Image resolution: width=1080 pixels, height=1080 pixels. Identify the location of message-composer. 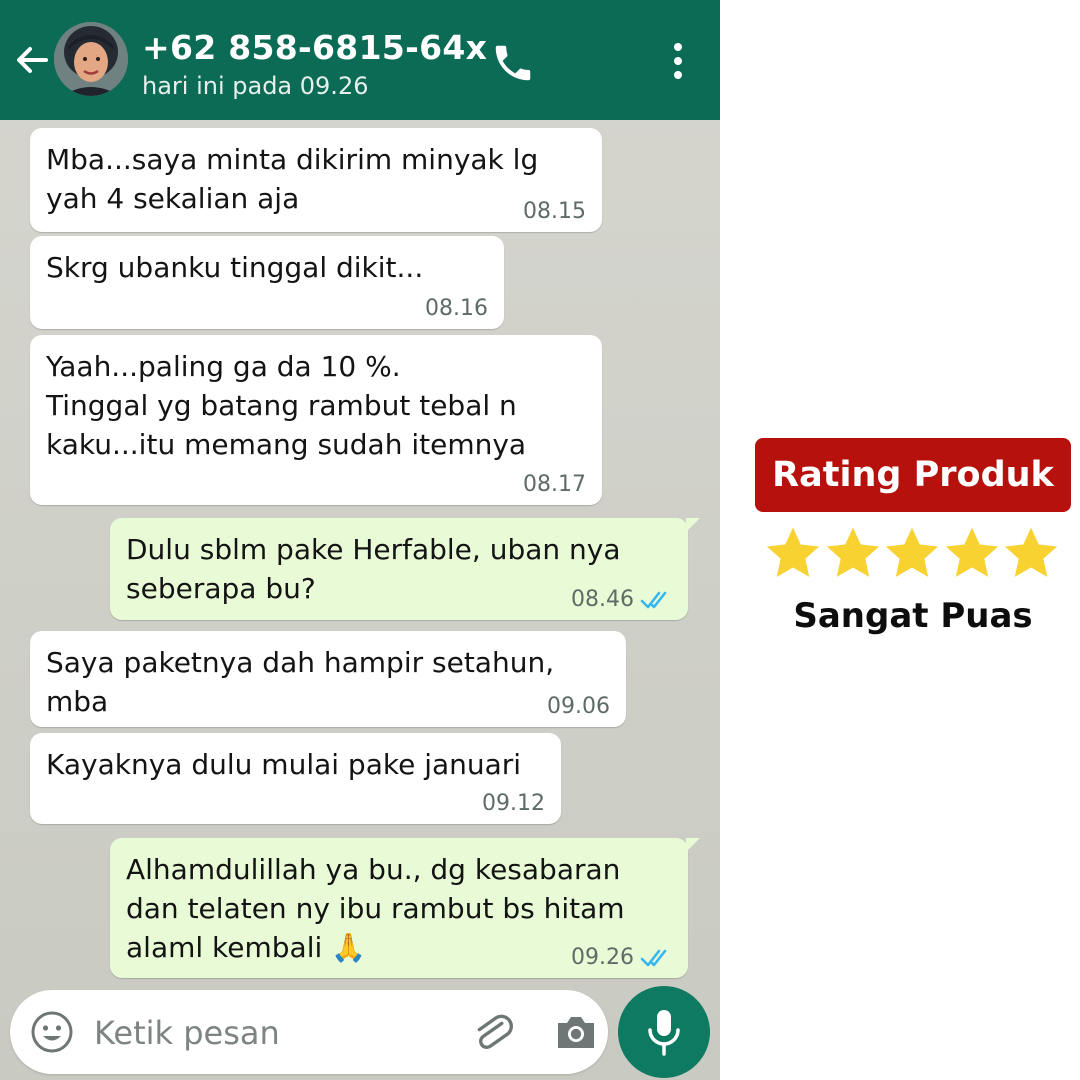
(309, 1032).